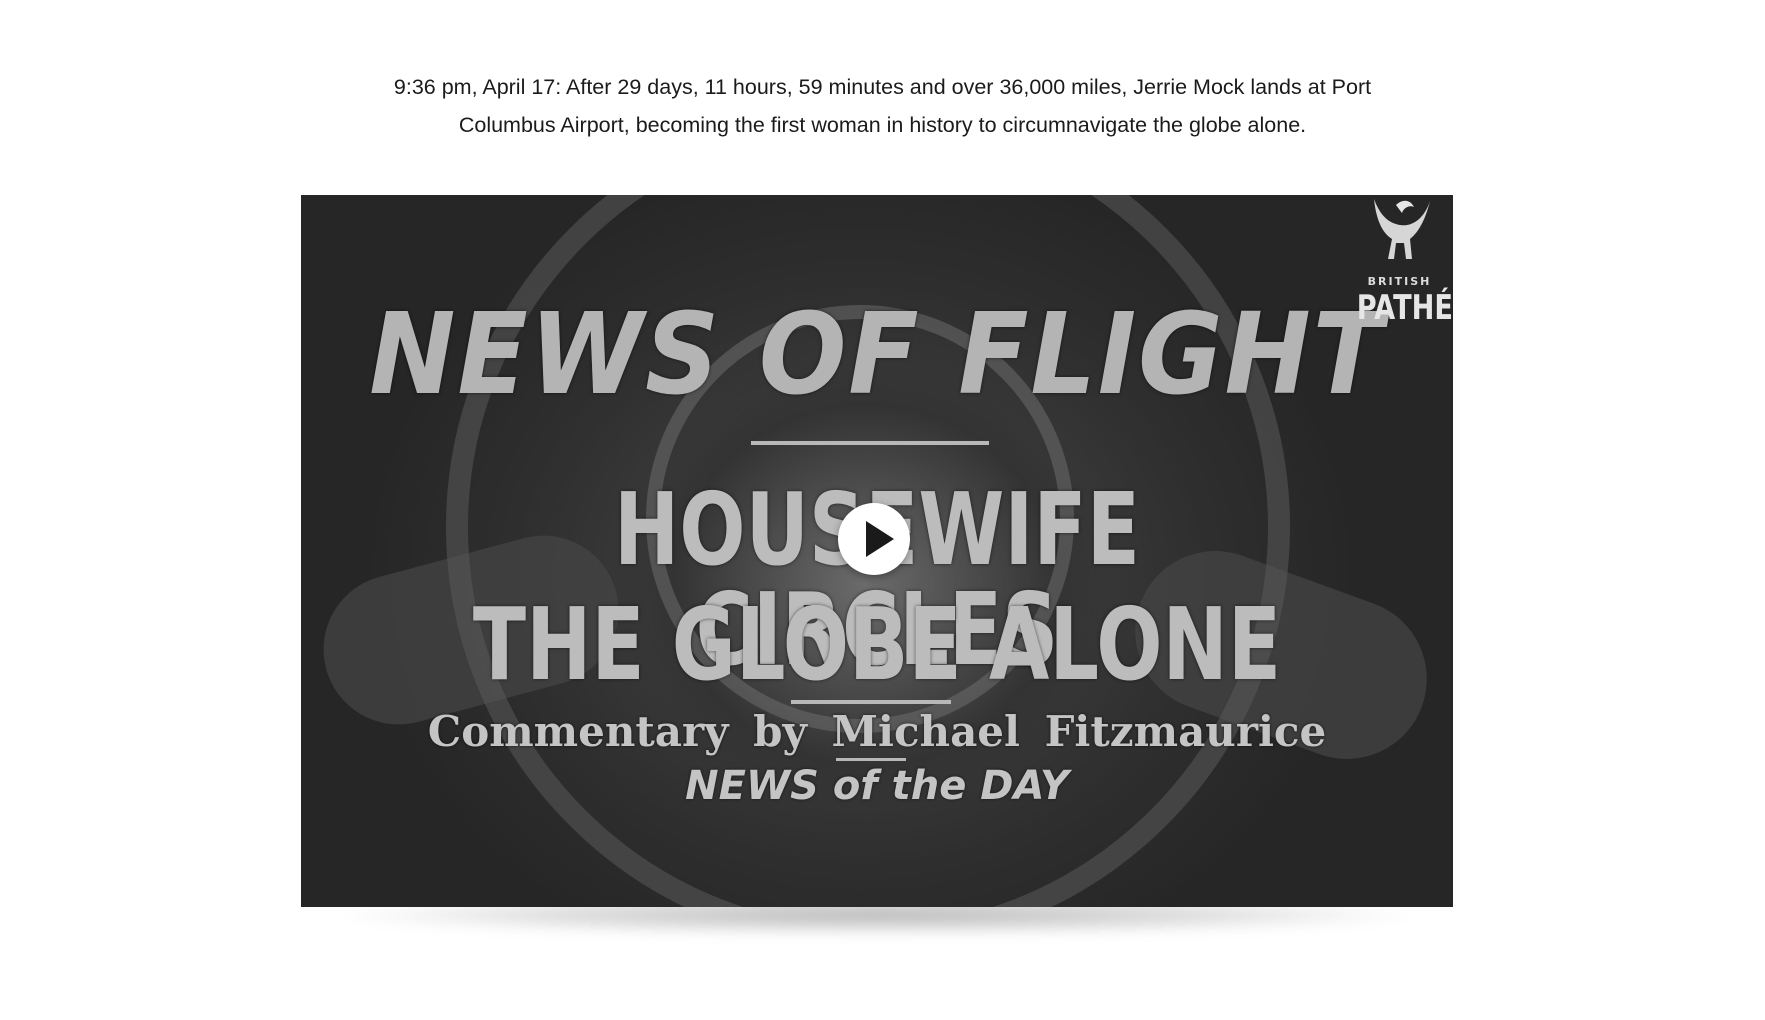 This screenshot has height=1020, width=1765. Describe the element at coordinates (871, 702) in the screenshot. I see `subtitle-divider` at that location.